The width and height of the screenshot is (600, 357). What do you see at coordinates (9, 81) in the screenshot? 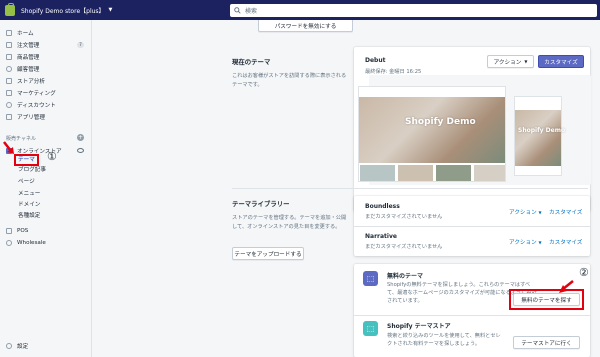
I see `analytics-icon` at bounding box center [9, 81].